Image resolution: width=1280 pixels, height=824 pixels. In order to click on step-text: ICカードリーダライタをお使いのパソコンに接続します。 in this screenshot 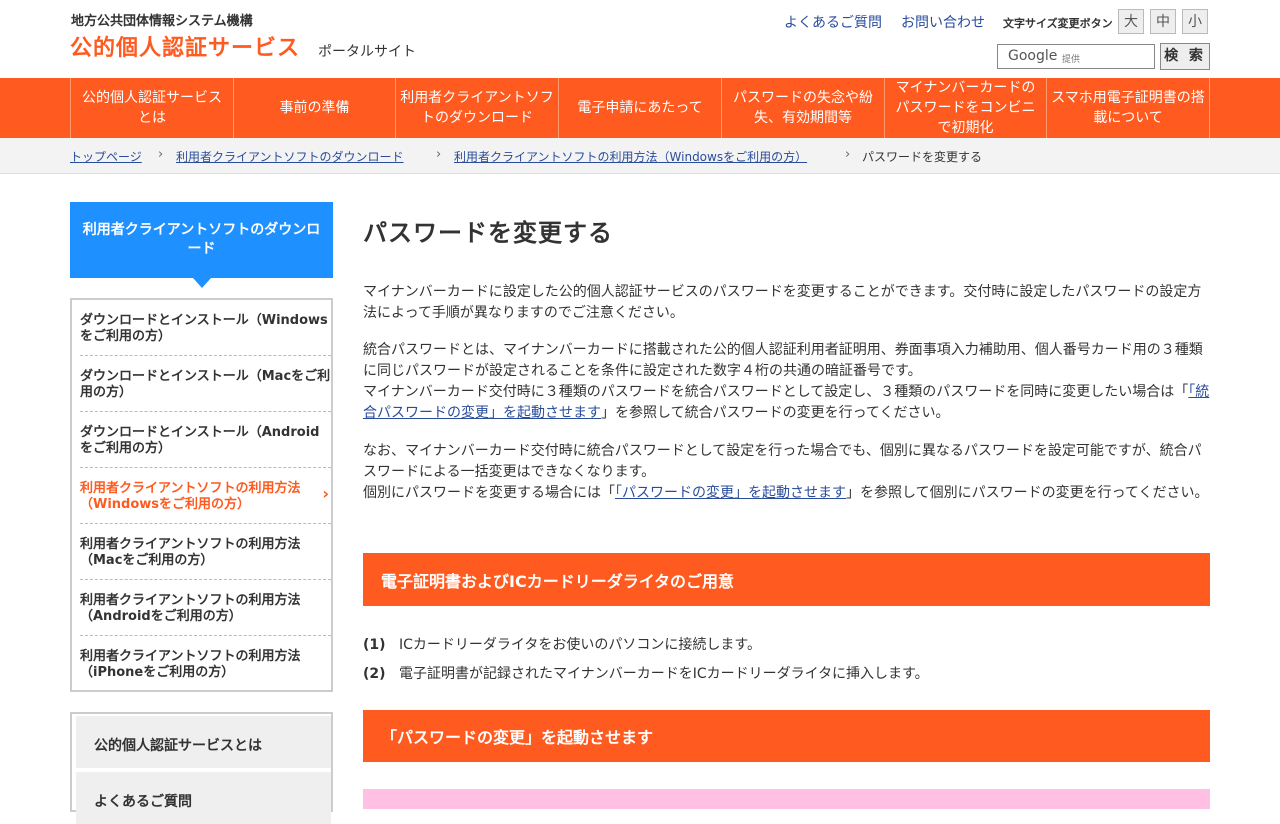, I will do `click(580, 645)`.